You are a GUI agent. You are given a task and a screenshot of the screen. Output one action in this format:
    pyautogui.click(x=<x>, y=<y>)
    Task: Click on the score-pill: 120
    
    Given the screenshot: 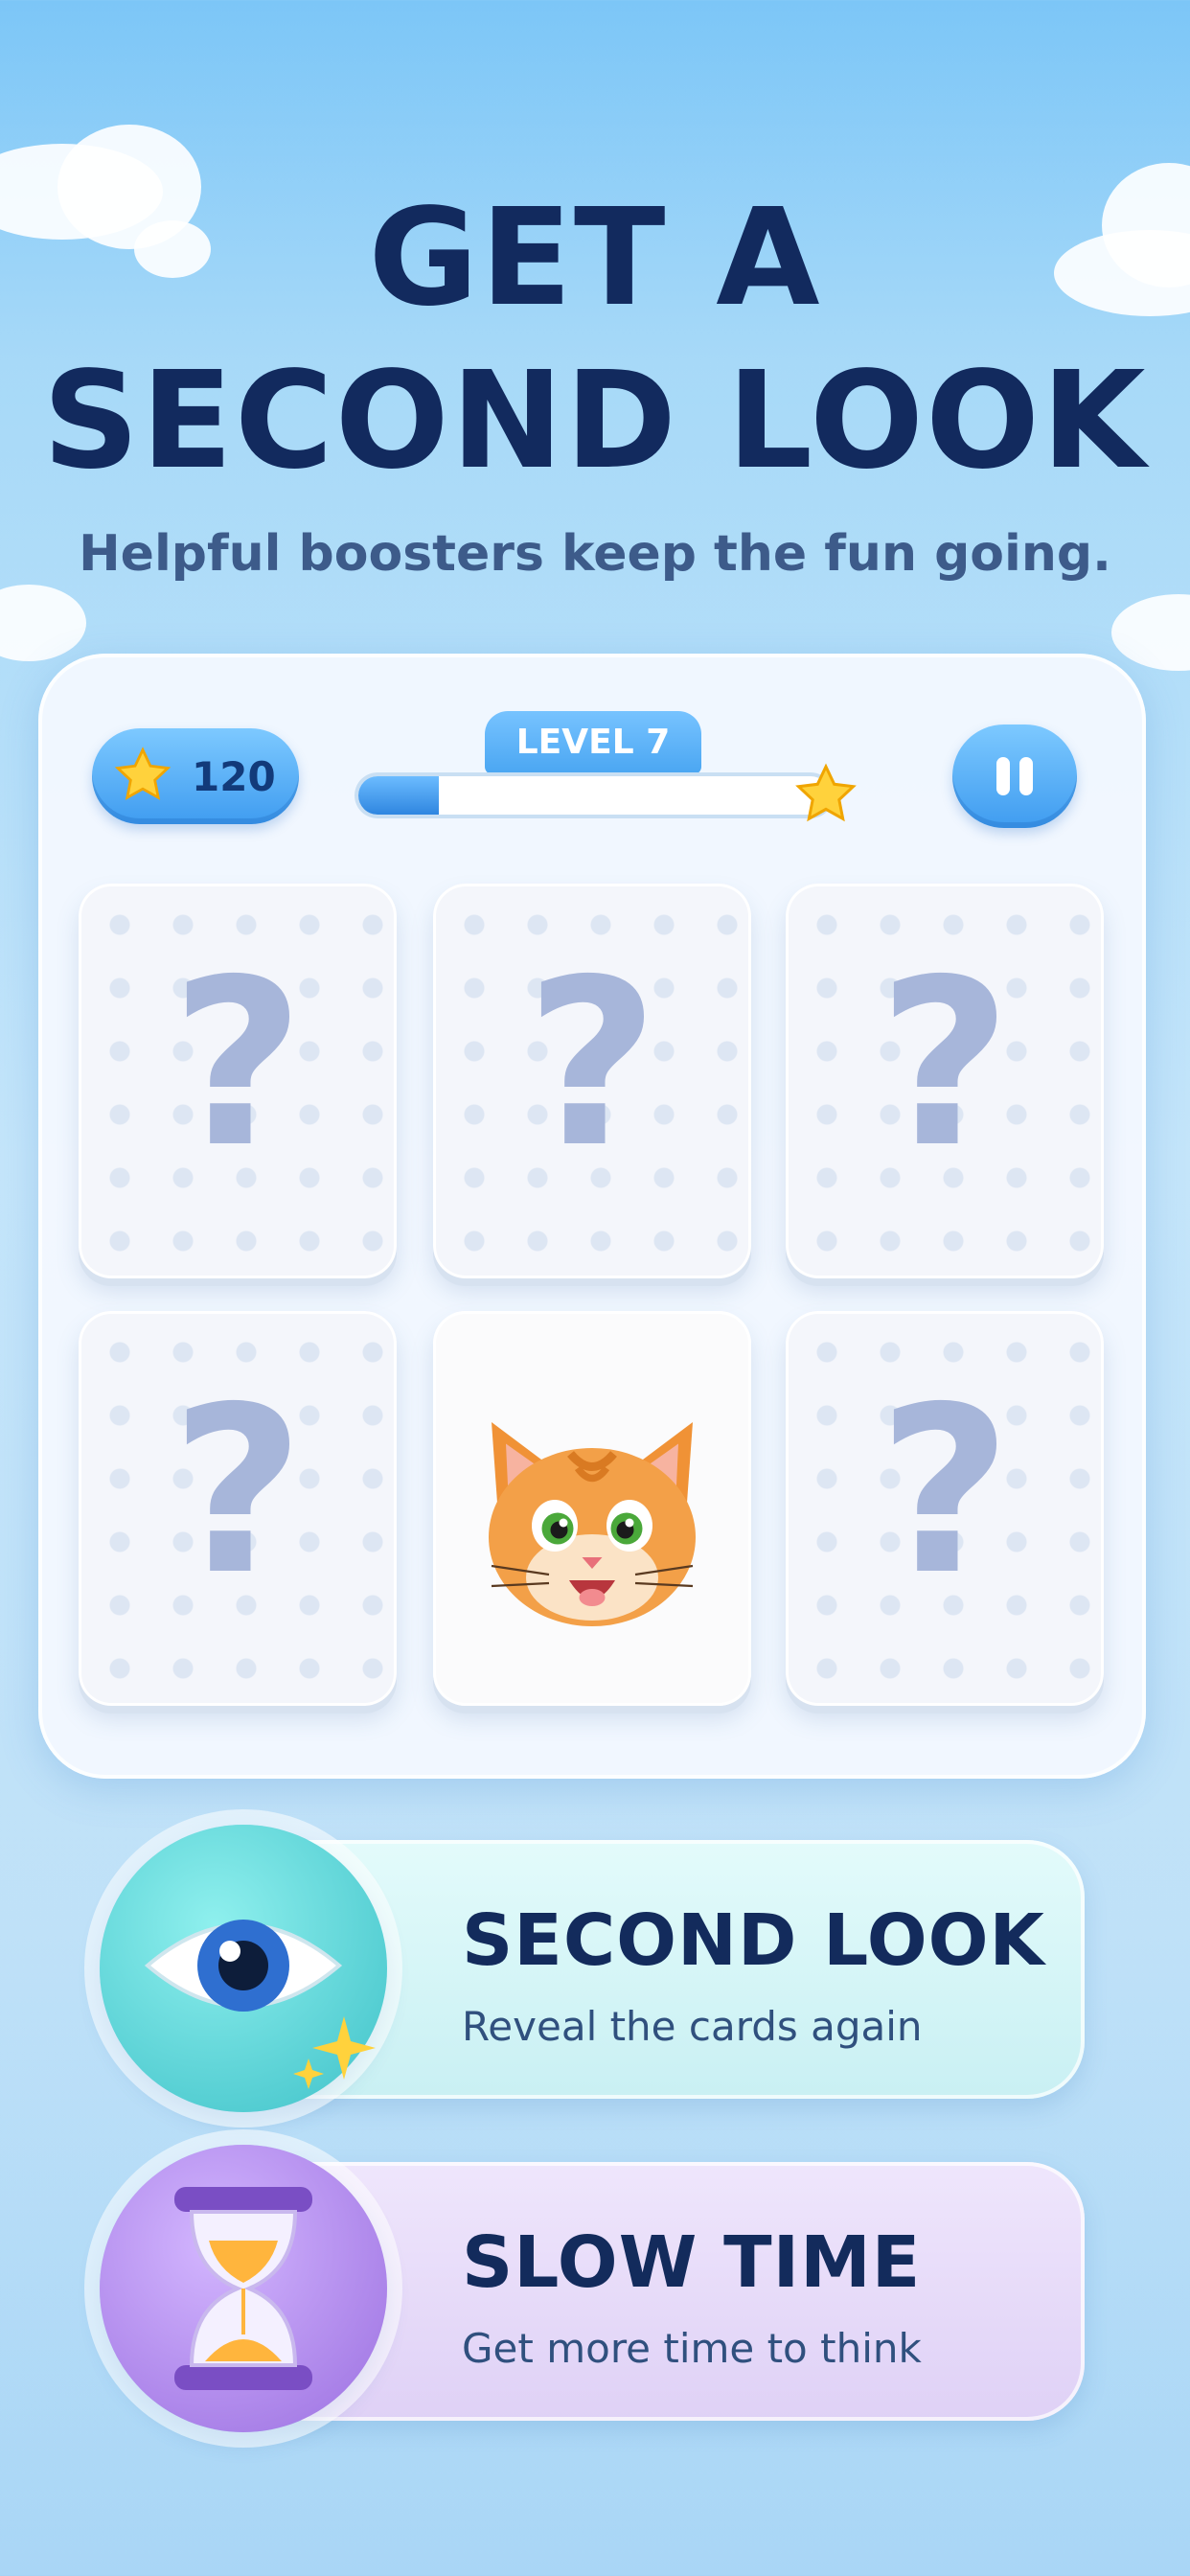 What is the action you would take?
    pyautogui.click(x=195, y=776)
    